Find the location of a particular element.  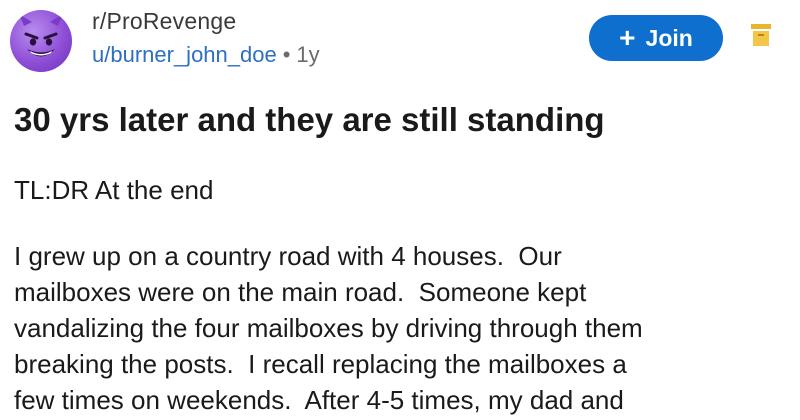

author-link: u/burner_john_doe is located at coordinates (184, 54).